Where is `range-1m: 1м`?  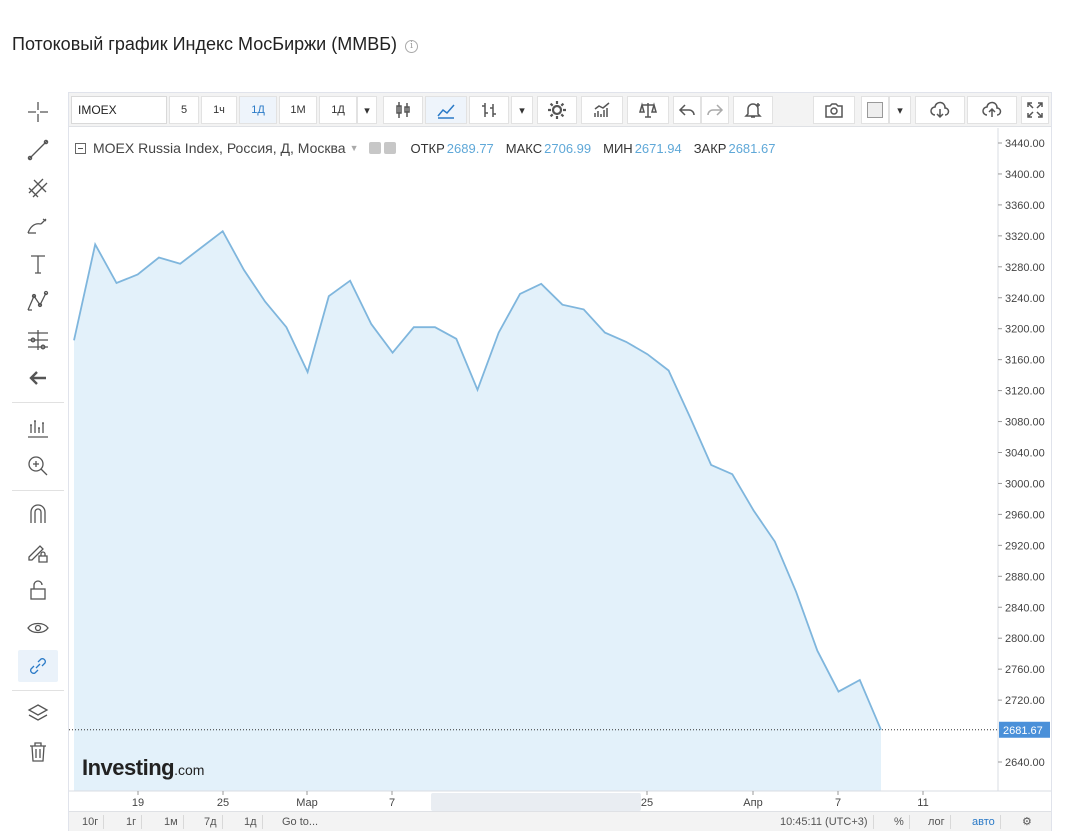 range-1m: 1м is located at coordinates (171, 822).